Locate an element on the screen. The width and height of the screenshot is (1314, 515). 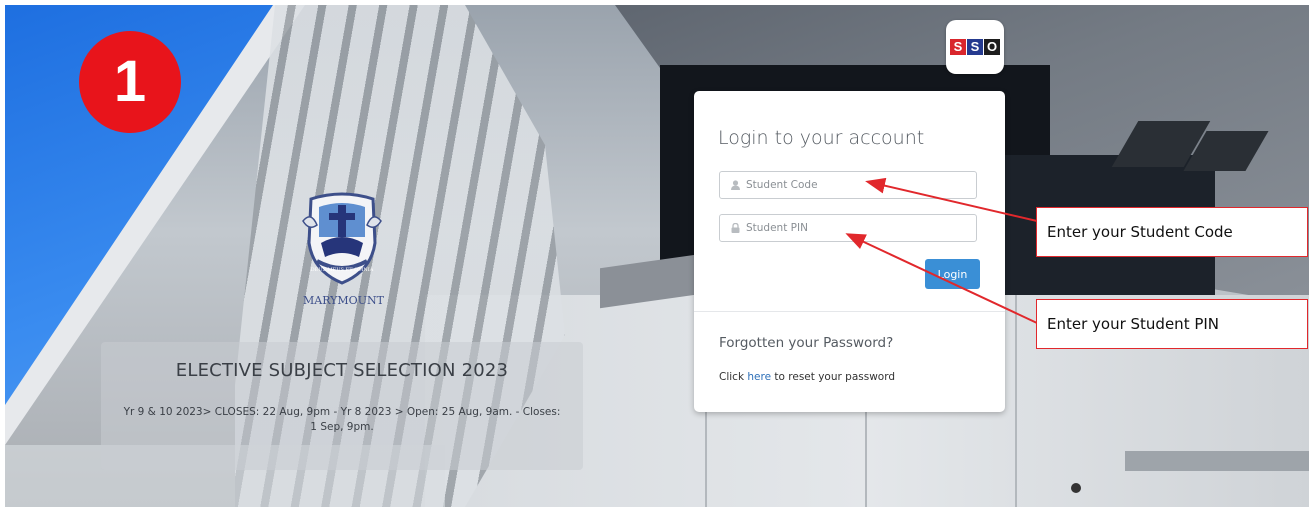
callout-student-code: Enter your Student Code is located at coordinates (1172, 232).